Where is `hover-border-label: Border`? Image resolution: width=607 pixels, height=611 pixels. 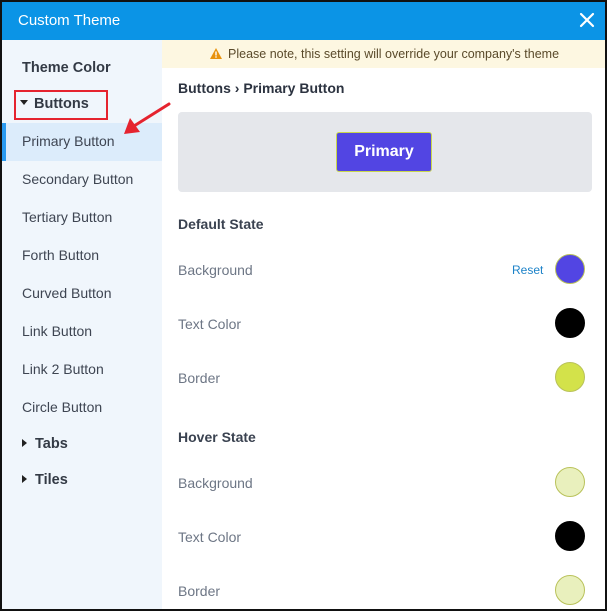 hover-border-label: Border is located at coordinates (199, 591).